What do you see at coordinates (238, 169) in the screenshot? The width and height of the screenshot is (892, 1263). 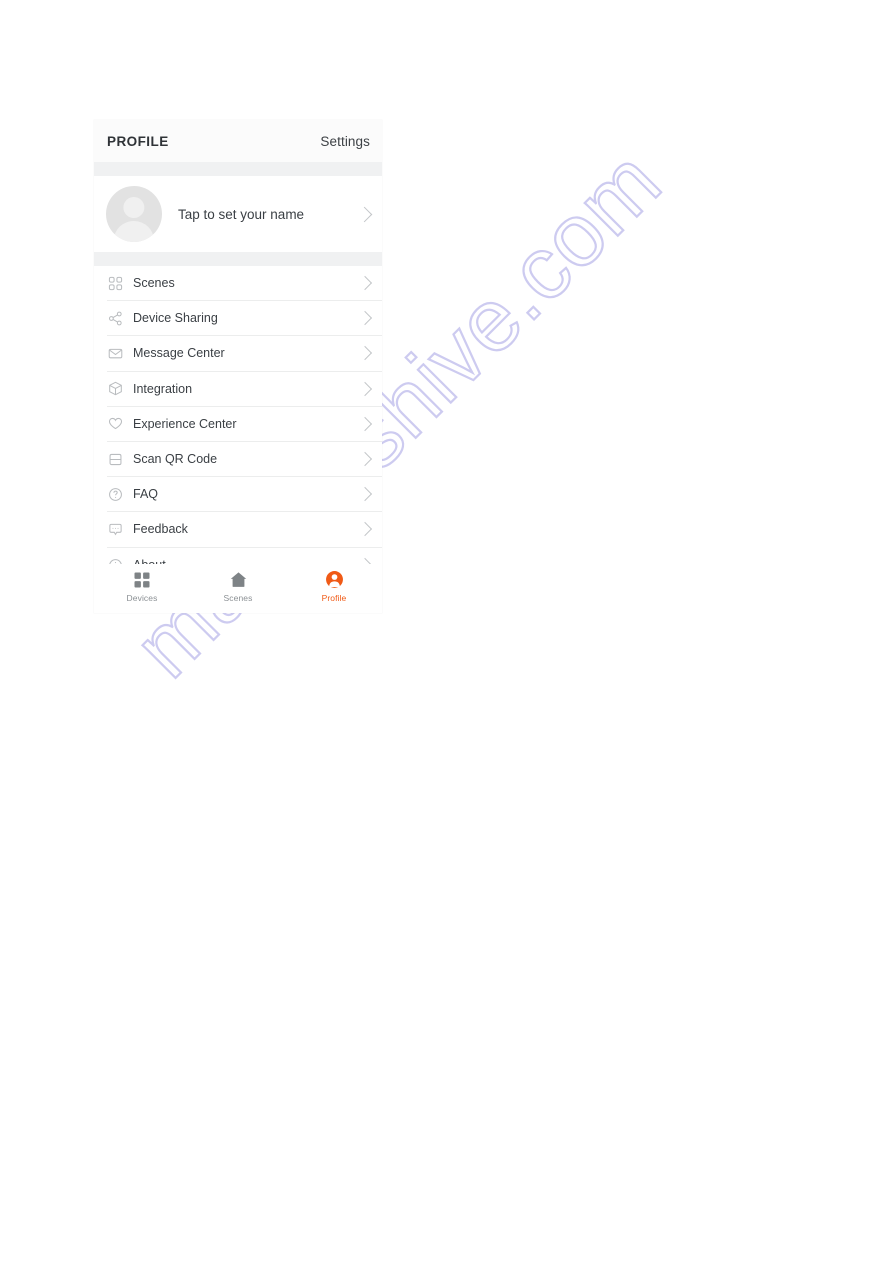 I see `section-divider-top` at bounding box center [238, 169].